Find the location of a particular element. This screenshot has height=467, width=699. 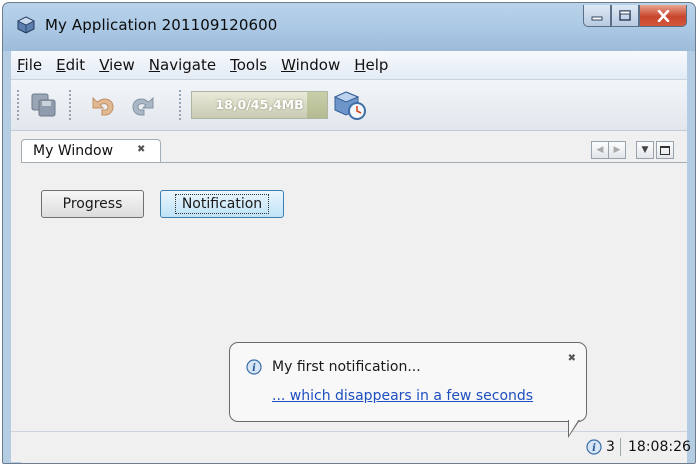

show-opened-documents-button: ▼ is located at coordinates (645, 150).